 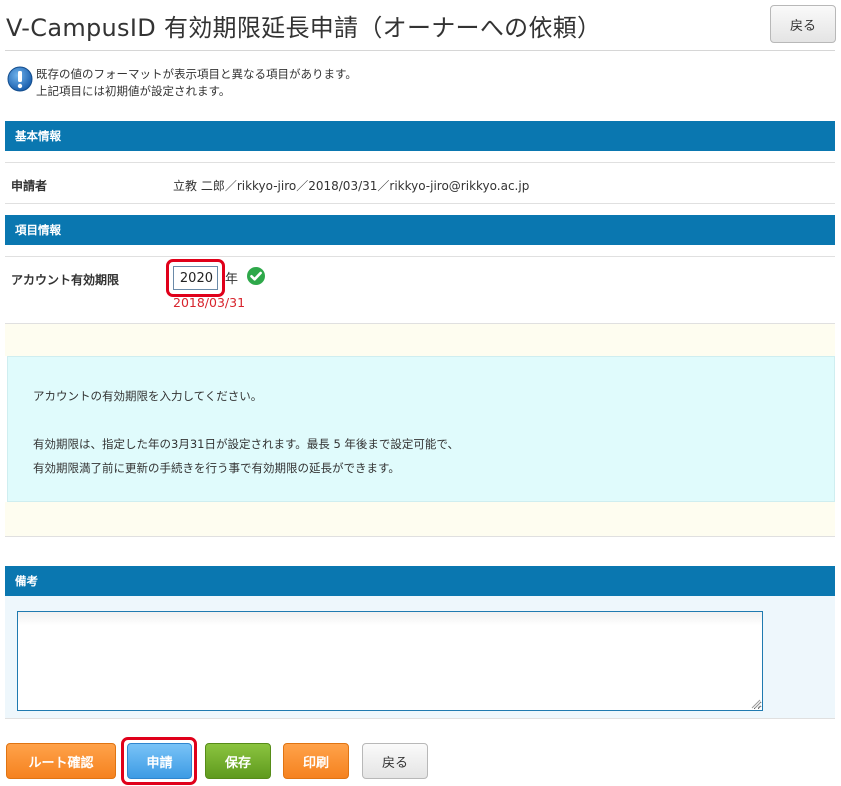 I want to click on help-line-3: 有効期限満了前に更新の手続きを行う事で有効期限の延長ができます。, so click(x=216, y=468).